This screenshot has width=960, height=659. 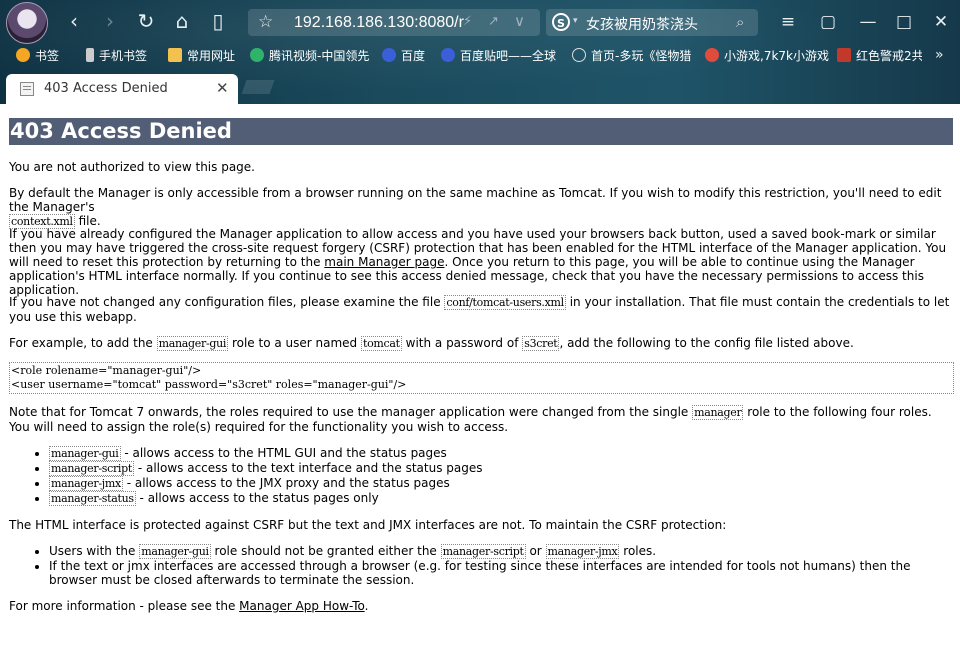 I want to click on home-icon: ⌂, so click(x=182, y=21).